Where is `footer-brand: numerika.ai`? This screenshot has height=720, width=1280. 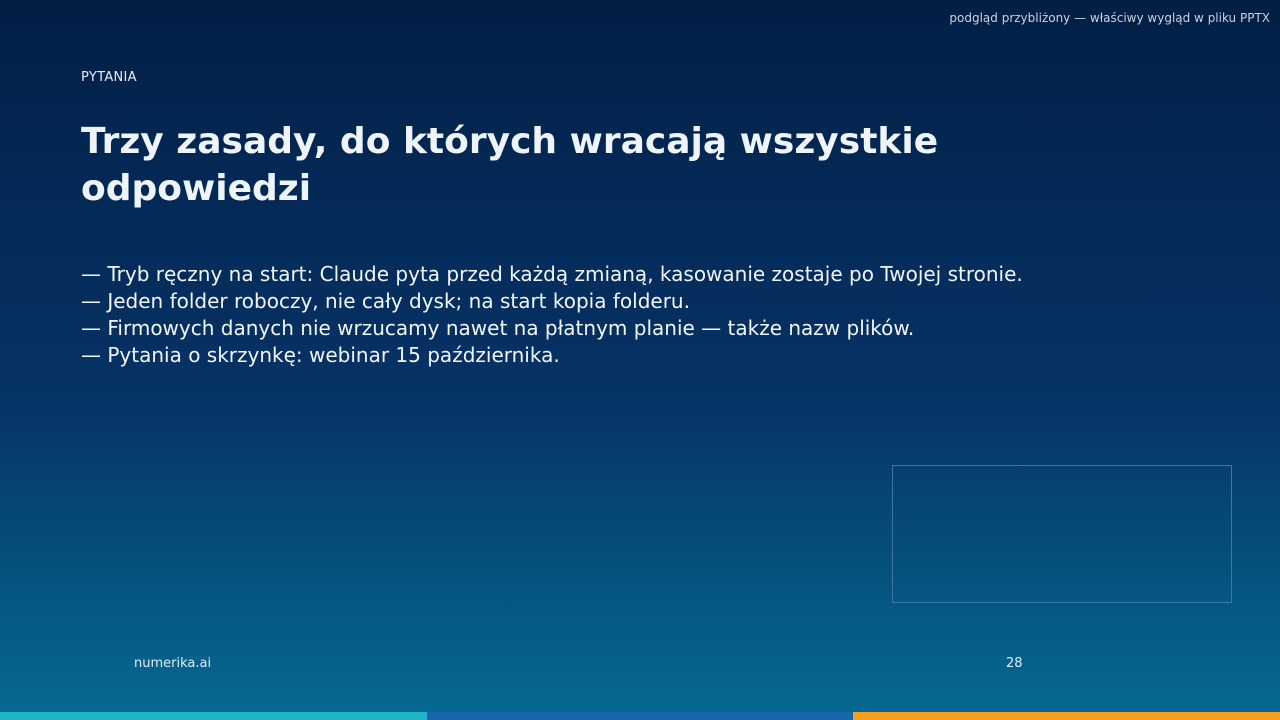 footer-brand: numerika.ai is located at coordinates (173, 663).